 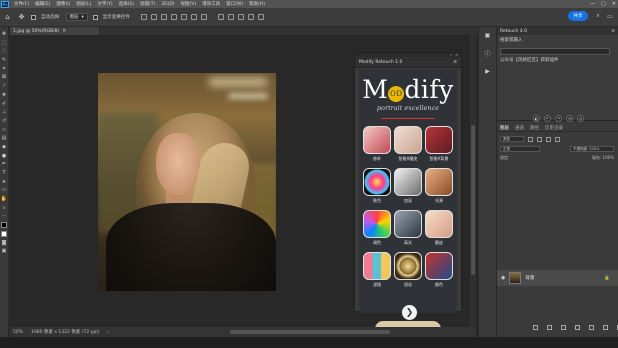 What do you see at coordinates (234, 4) in the screenshot?
I see `menu-window: 窗口(W)` at bounding box center [234, 4].